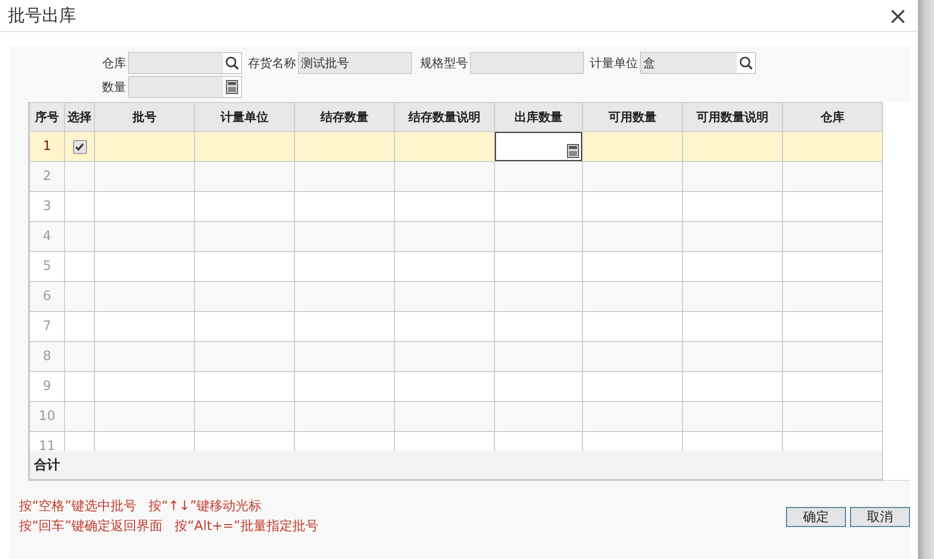 The height and width of the screenshot is (559, 934). I want to click on row-number: 4, so click(47, 236).